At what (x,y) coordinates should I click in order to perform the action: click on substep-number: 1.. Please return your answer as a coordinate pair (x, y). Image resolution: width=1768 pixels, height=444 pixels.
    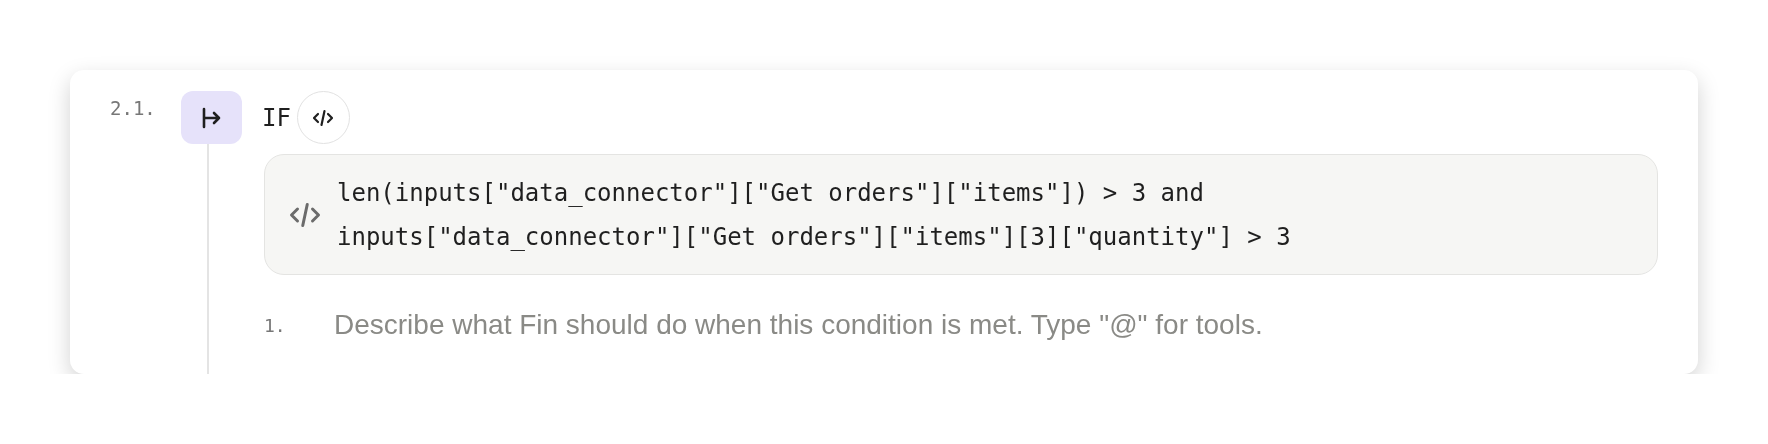
    Looking at the image, I should click on (275, 325).